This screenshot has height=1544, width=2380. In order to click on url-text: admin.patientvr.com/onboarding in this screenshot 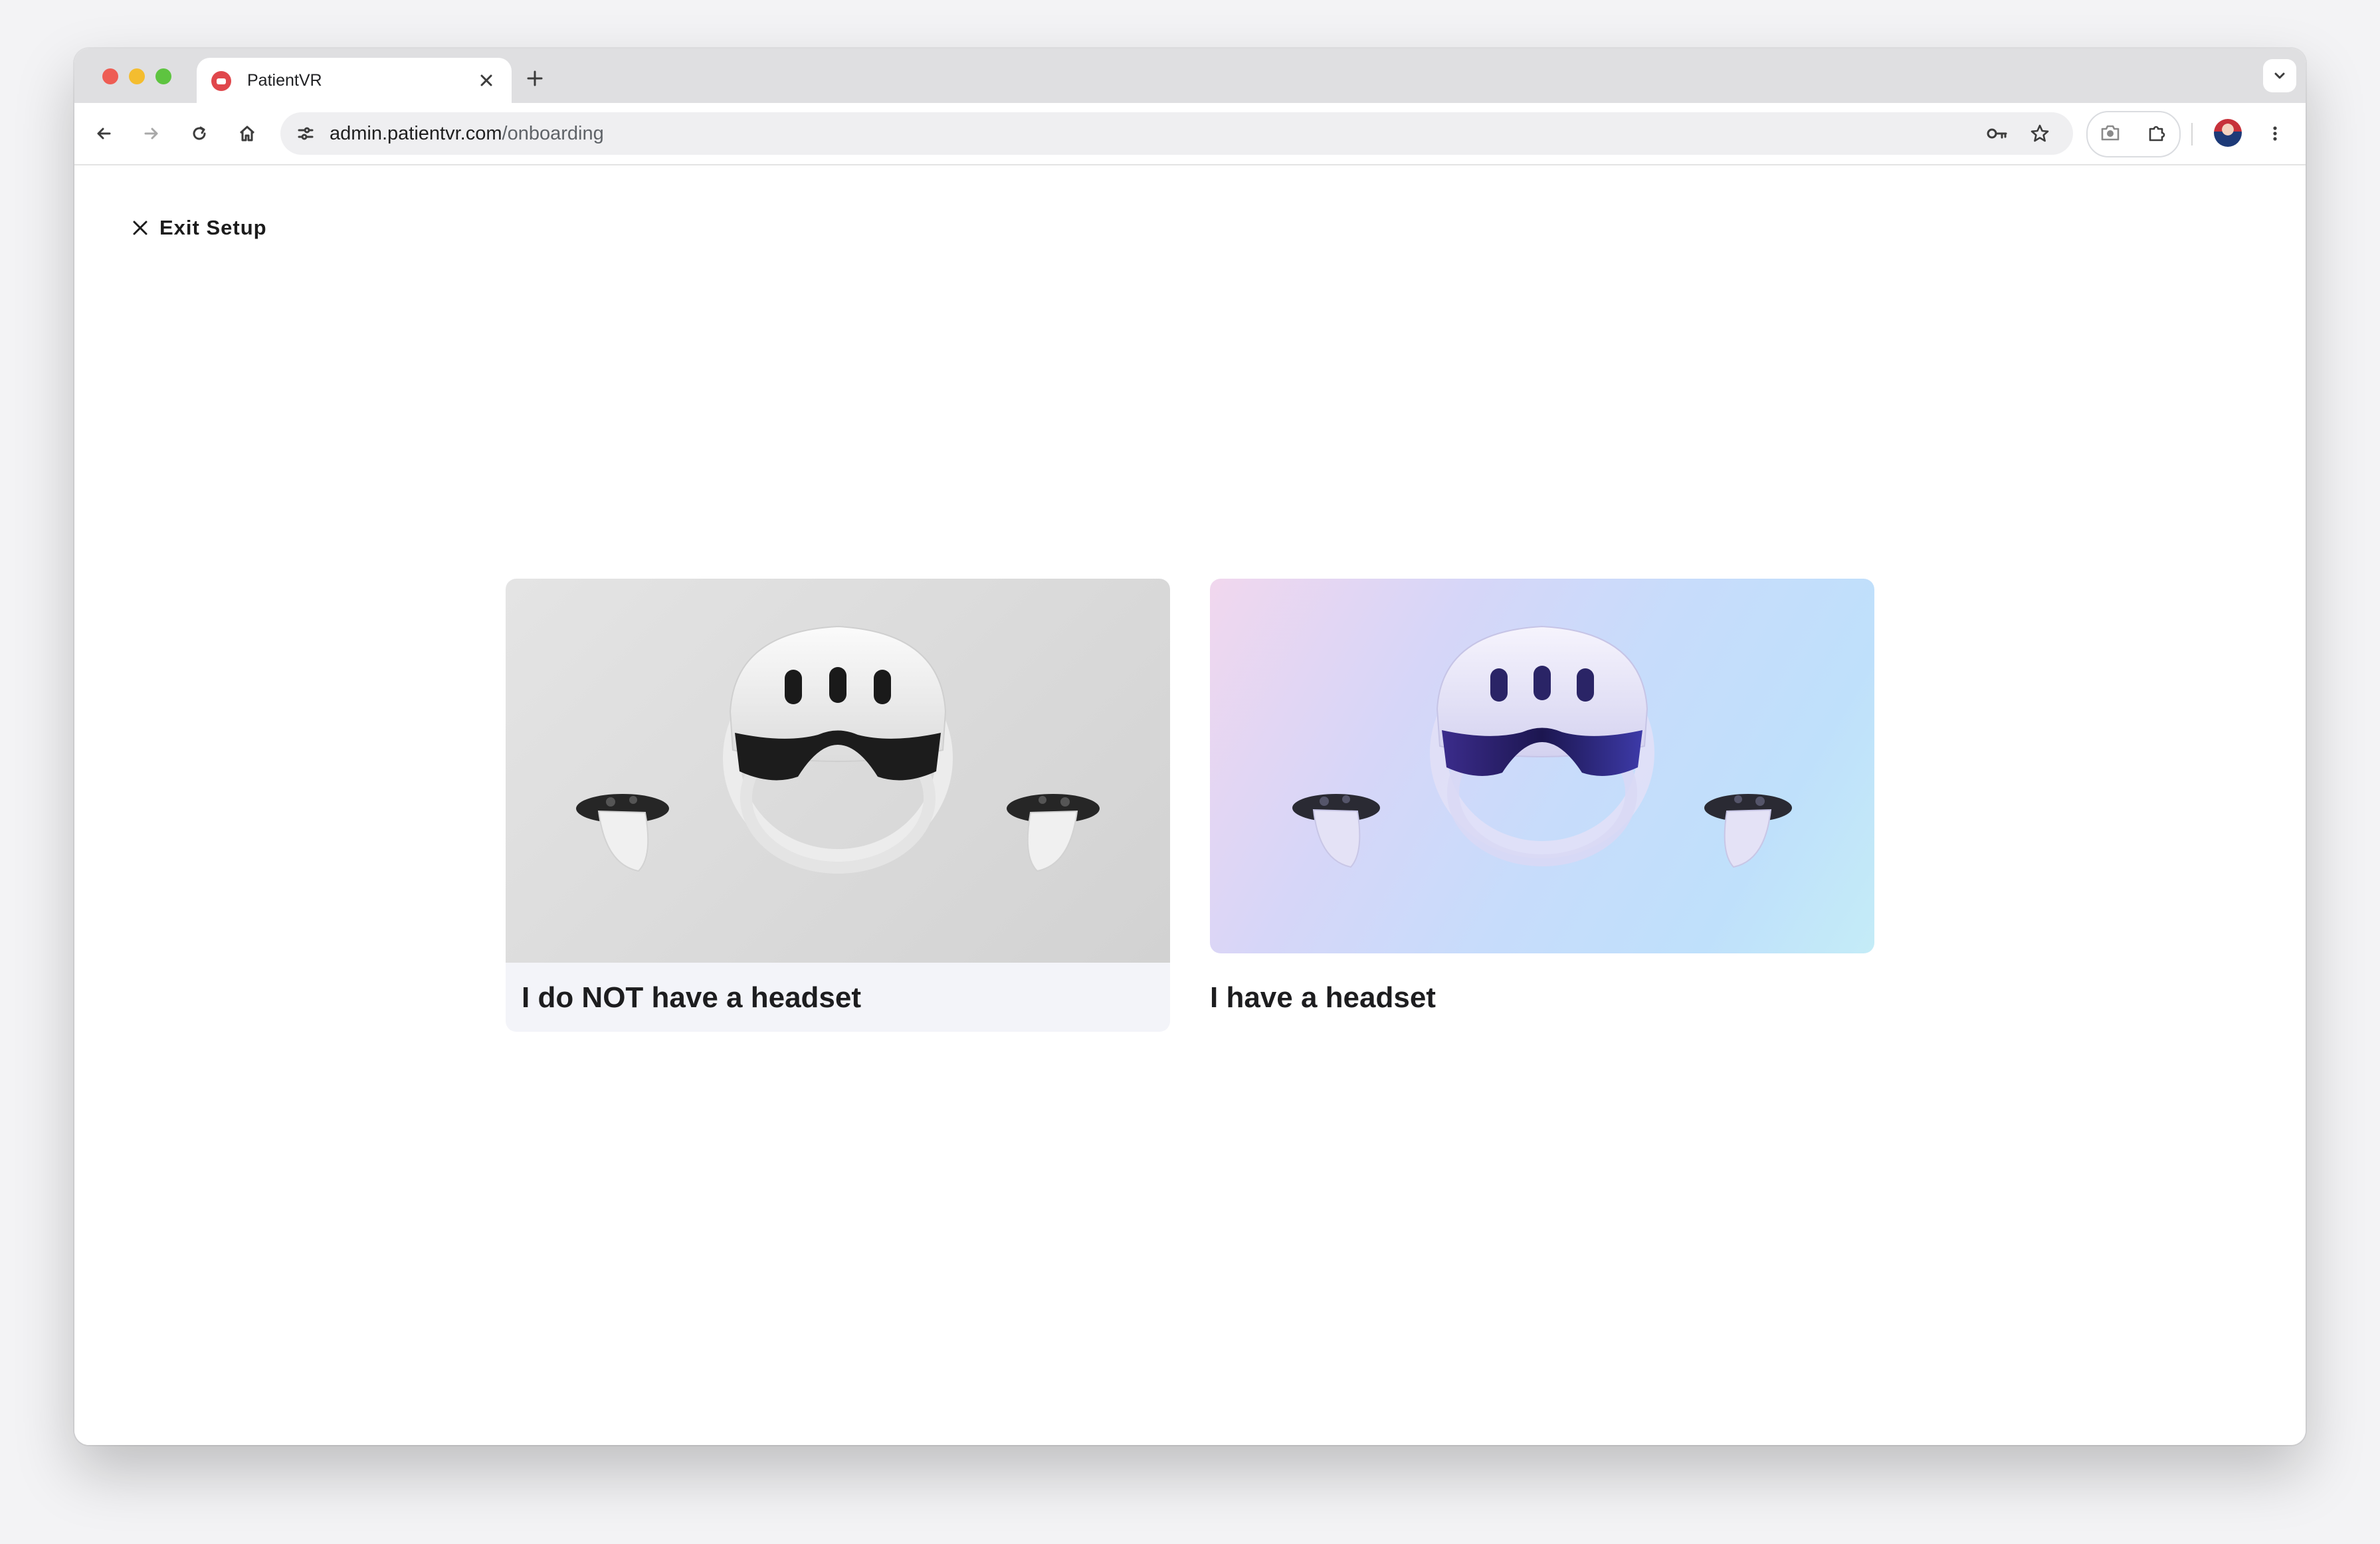, I will do `click(467, 134)`.